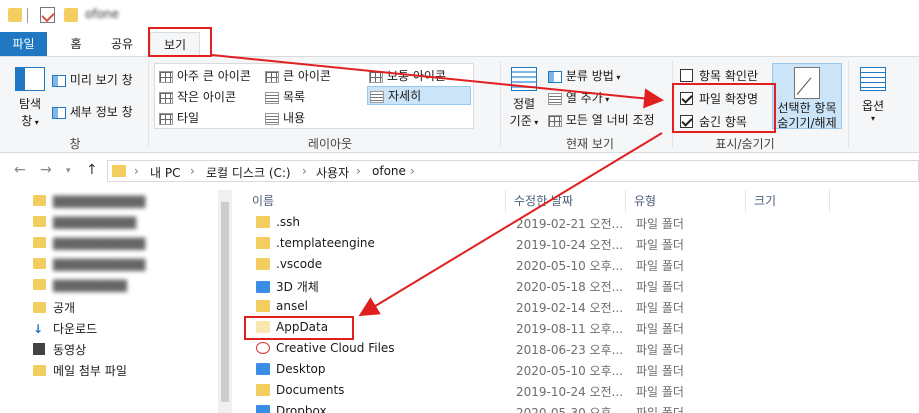 This screenshot has height=413, width=919. I want to click on table-row: .vscode 2020-05-10 오후... 파일 폴더, so click(581, 264).